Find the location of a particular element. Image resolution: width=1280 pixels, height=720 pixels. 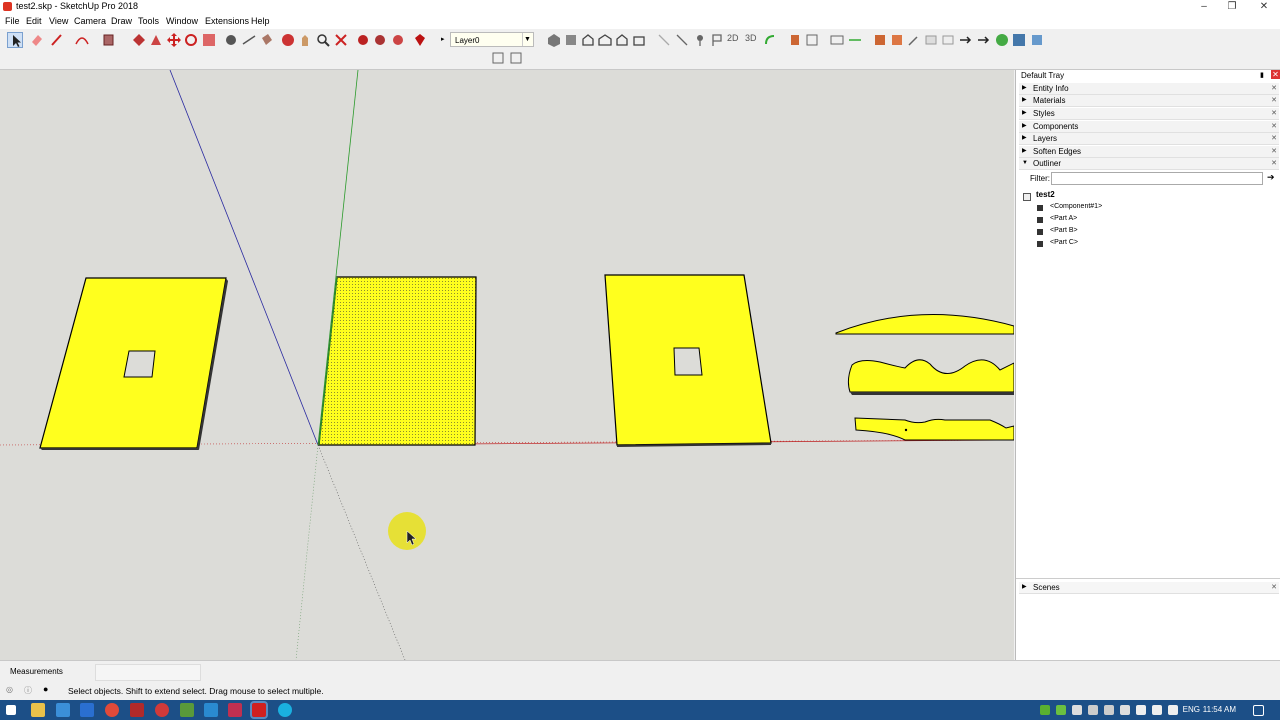

back-view-icon is located at coordinates (622, 40).